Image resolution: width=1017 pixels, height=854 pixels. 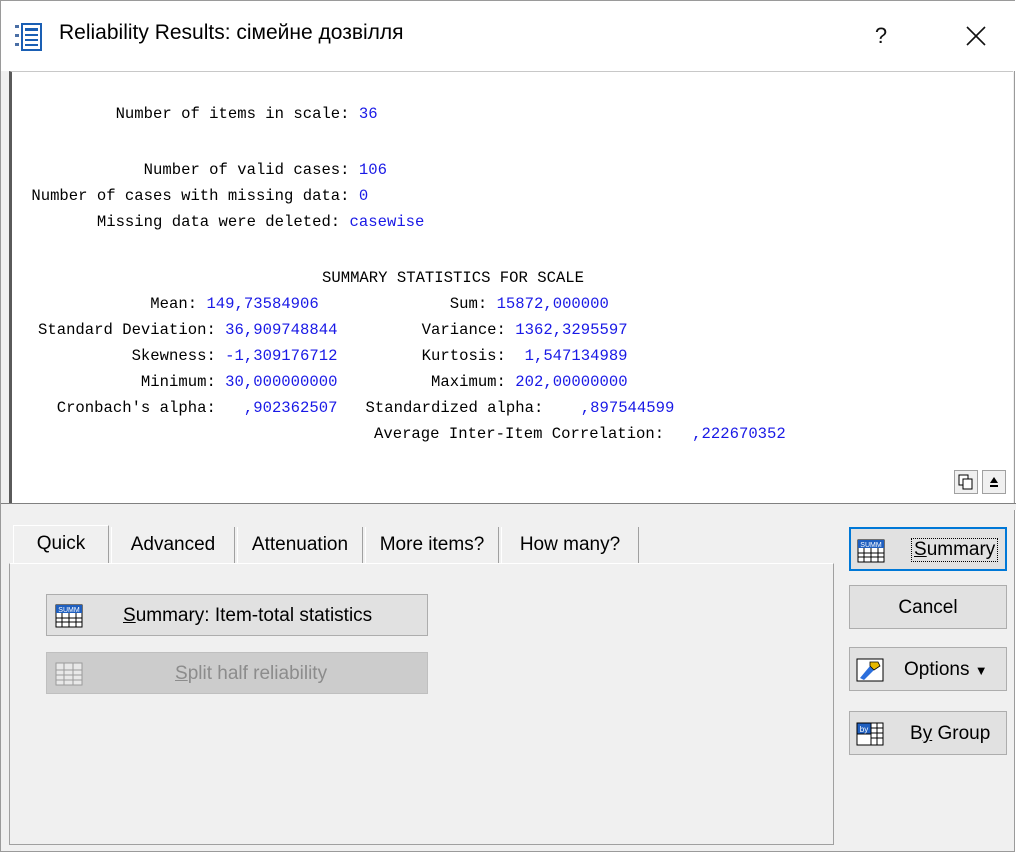 I want to click on row-value: 36, so click(x=368, y=114).